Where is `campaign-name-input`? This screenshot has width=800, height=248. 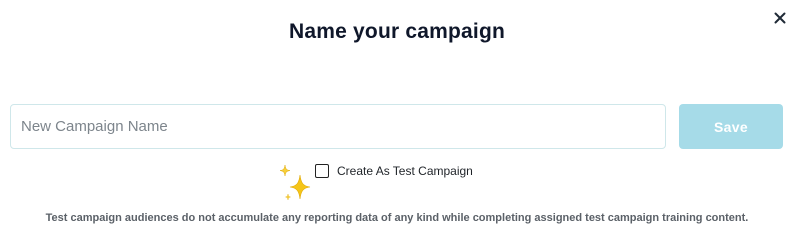 campaign-name-input is located at coordinates (338, 126).